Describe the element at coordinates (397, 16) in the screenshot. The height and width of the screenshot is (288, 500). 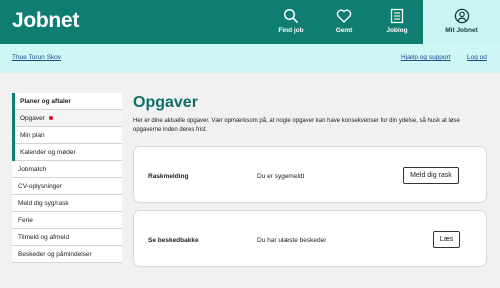
I see `joblog-icon` at that location.